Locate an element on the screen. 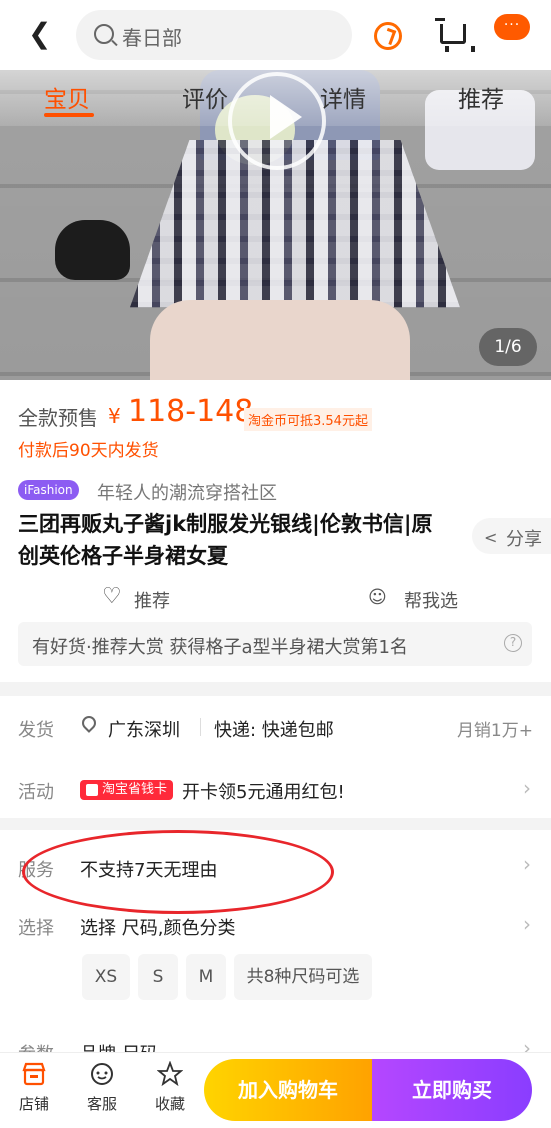 The height and width of the screenshot is (1128, 551). share-label: 分享 is located at coordinates (524, 539).